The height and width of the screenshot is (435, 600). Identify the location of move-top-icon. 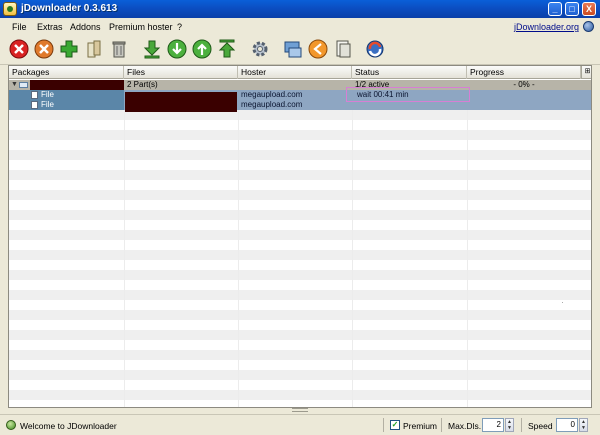
(227, 49).